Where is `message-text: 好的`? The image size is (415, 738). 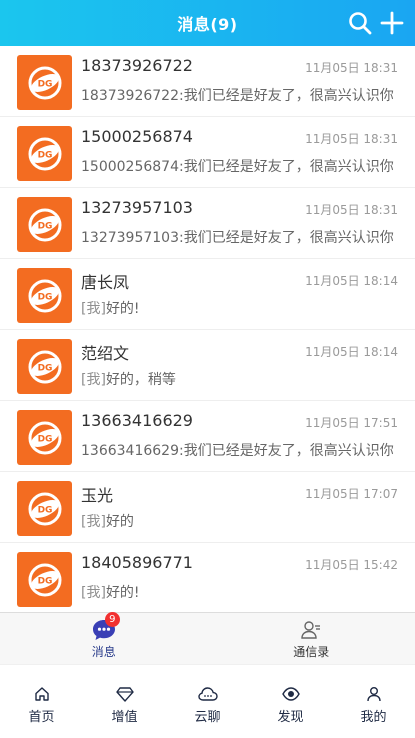 message-text: 好的 is located at coordinates (119, 522).